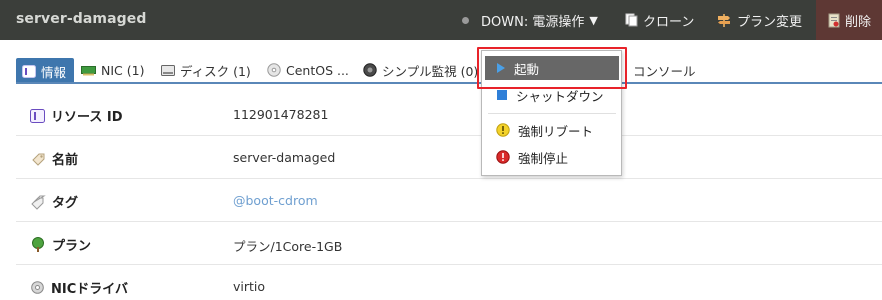 This screenshot has width=882, height=300. Describe the element at coordinates (449, 114) in the screenshot. I see `info-row-resource-id: リソース ID 112901478281` at that location.